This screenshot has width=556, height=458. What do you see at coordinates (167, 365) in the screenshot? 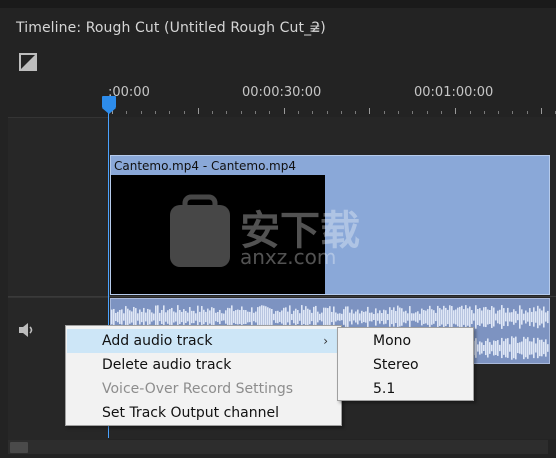
I see `menu-item-label: Delete audio track` at bounding box center [167, 365].